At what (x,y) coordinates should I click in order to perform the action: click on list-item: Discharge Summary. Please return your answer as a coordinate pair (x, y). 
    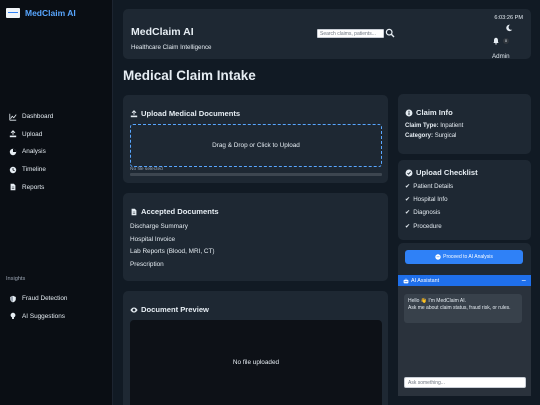
    Looking at the image, I should click on (159, 226).